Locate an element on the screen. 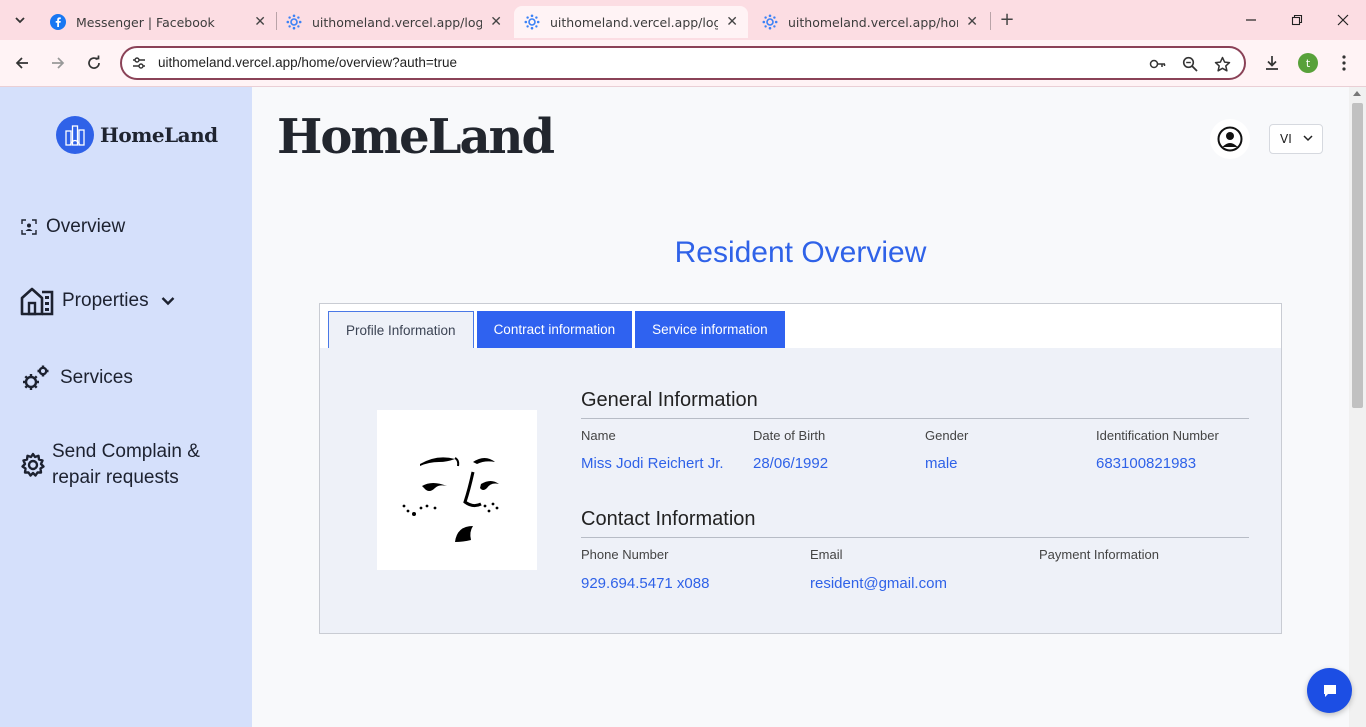 The image size is (1366, 727). browser-profile-avatar: t is located at coordinates (1308, 63).